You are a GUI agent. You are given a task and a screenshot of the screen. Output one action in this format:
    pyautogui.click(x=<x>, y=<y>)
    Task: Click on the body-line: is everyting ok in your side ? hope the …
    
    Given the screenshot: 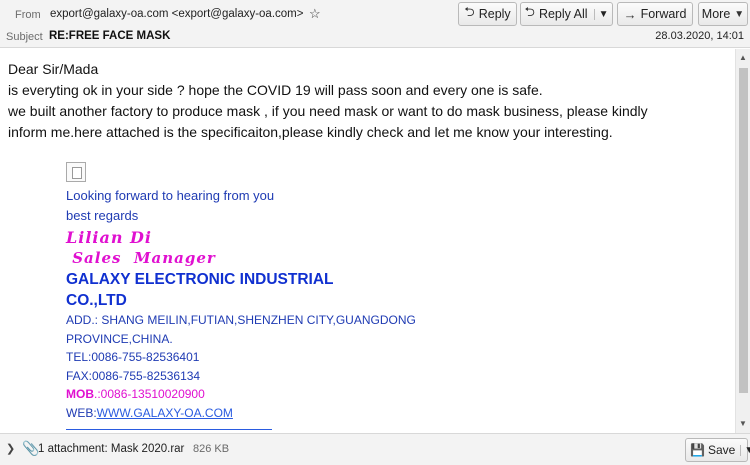 What is the action you would take?
    pyautogui.click(x=275, y=90)
    